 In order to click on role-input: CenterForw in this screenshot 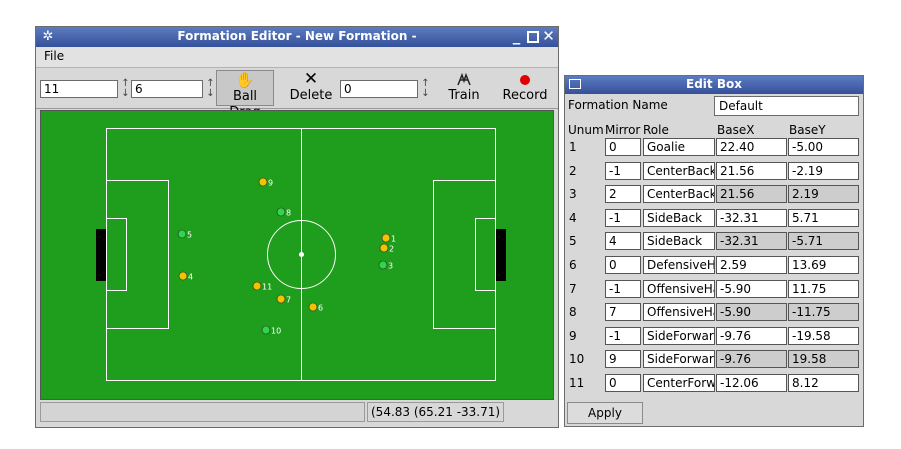, I will do `click(679, 383)`.